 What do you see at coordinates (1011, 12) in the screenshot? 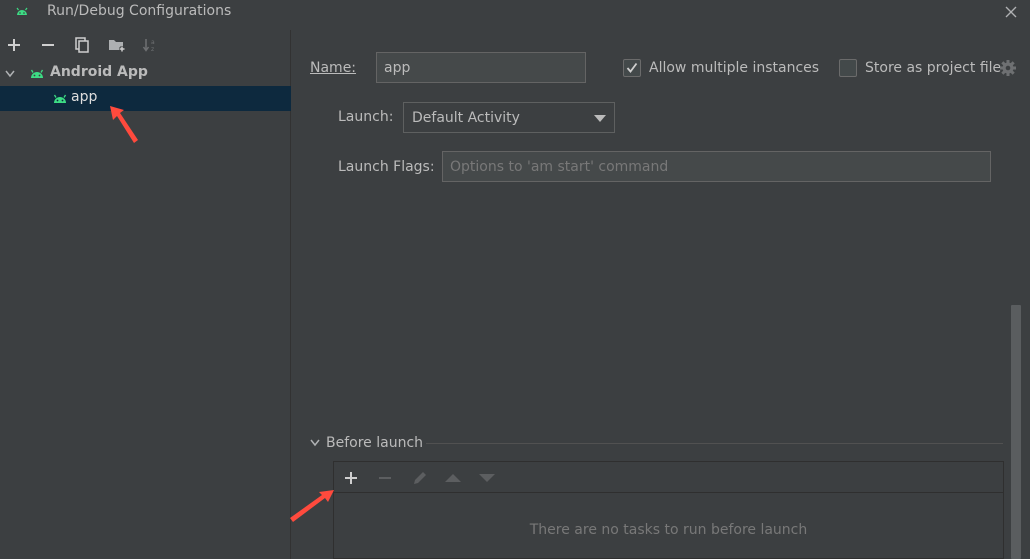
I see `close-icon` at bounding box center [1011, 12].